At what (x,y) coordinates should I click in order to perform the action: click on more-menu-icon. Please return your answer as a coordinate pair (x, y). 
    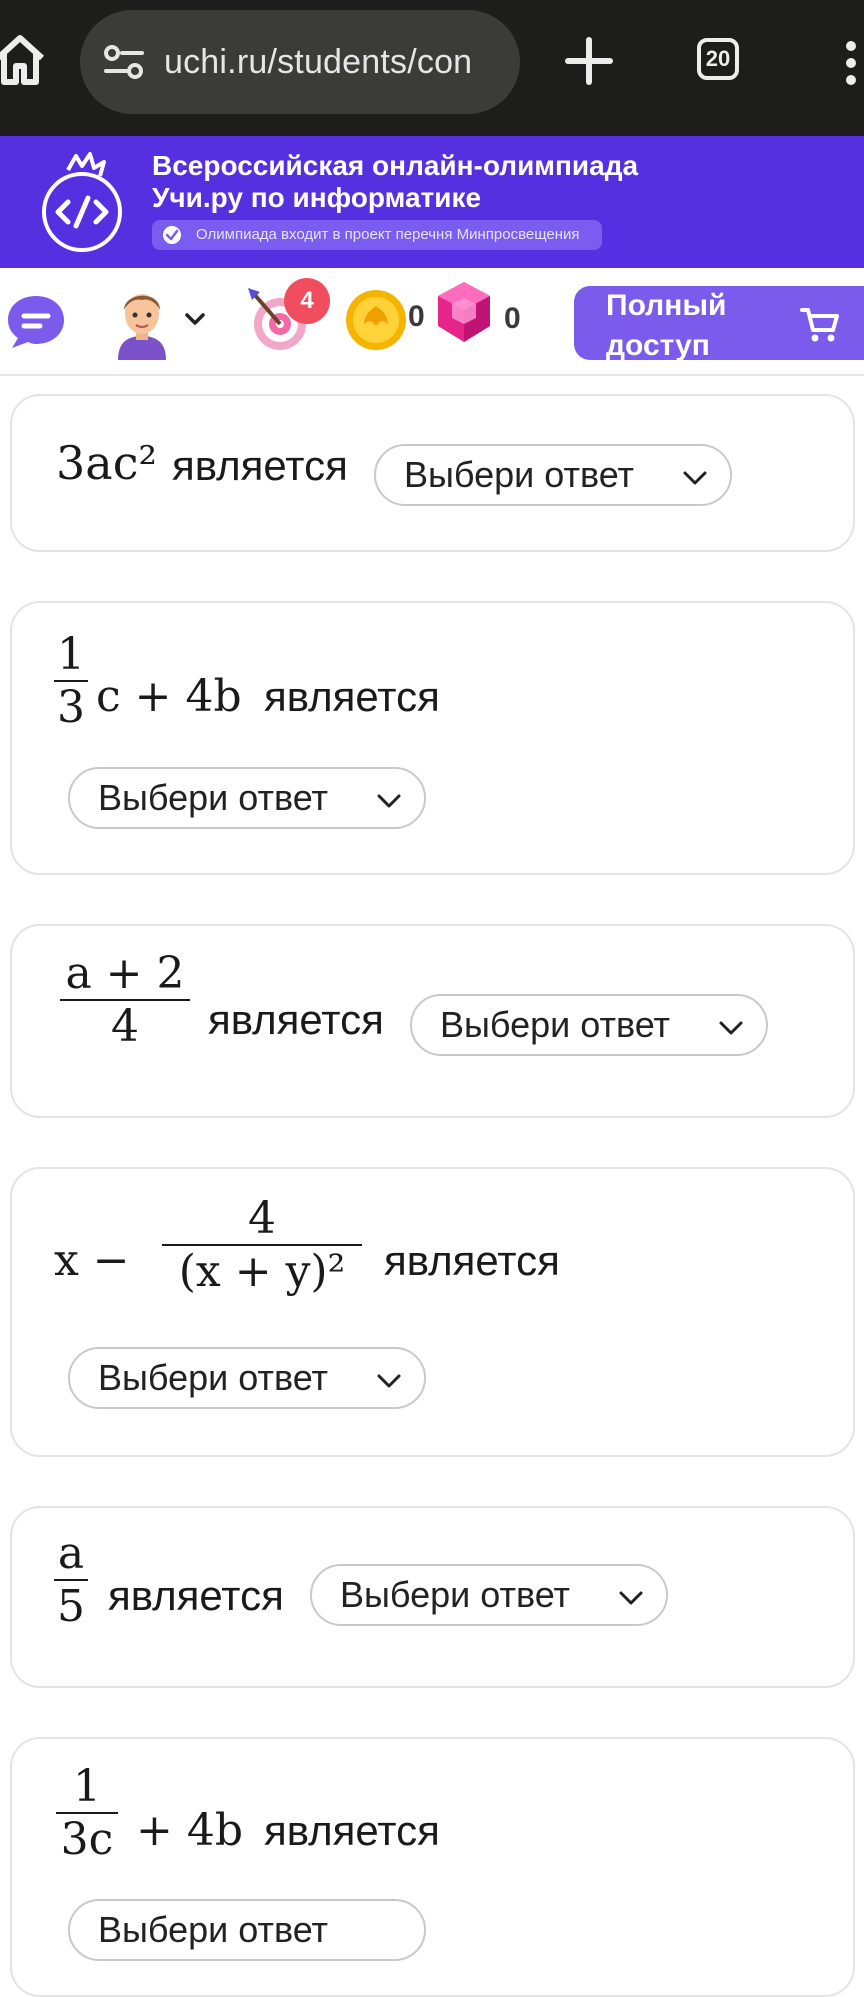
    Looking at the image, I should click on (851, 63).